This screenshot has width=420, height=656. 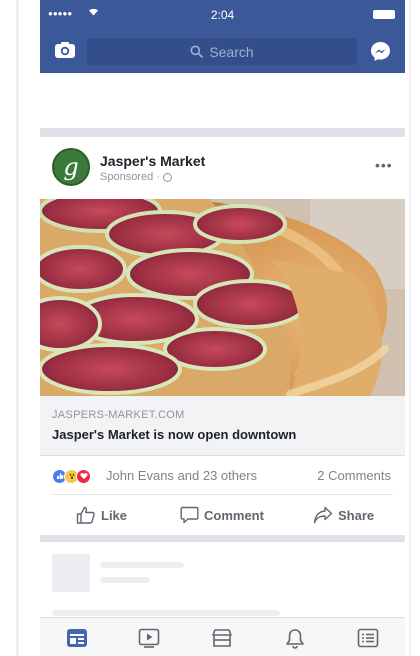 I want to click on device-edge-right, so click(x=410, y=328).